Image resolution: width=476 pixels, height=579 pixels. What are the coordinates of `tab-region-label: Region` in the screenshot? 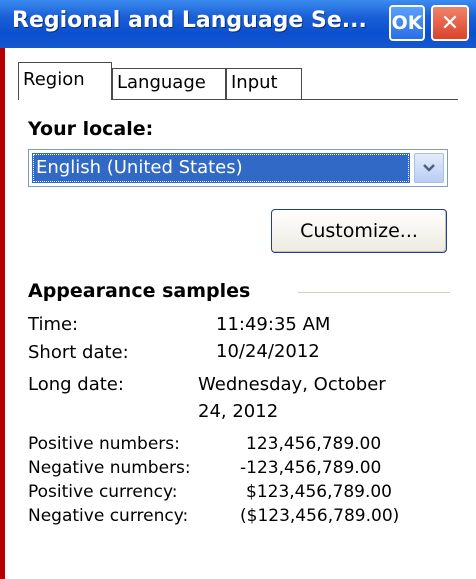 It's located at (54, 79).